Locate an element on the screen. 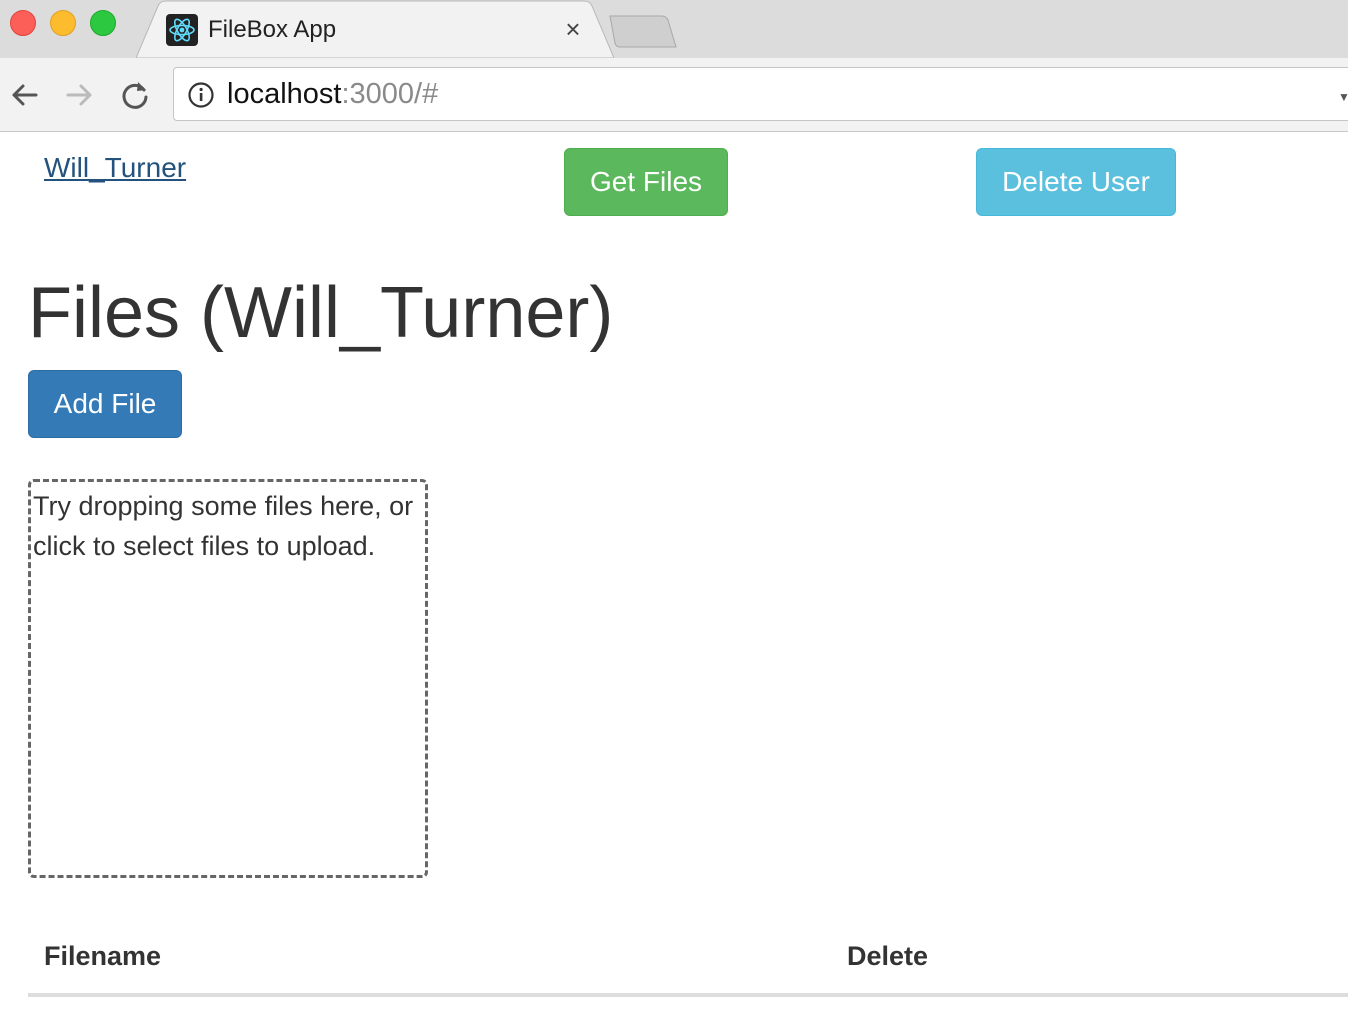 This screenshot has height=1010, width=1348. browser-tab-strip: FileBox App × is located at coordinates (674, 29).